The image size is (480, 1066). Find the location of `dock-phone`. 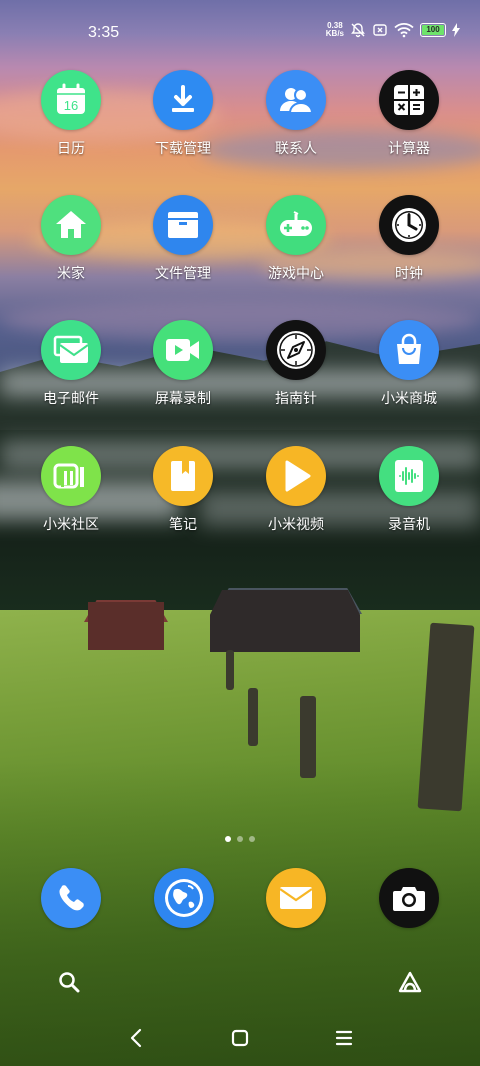

dock-phone is located at coordinates (71, 898).